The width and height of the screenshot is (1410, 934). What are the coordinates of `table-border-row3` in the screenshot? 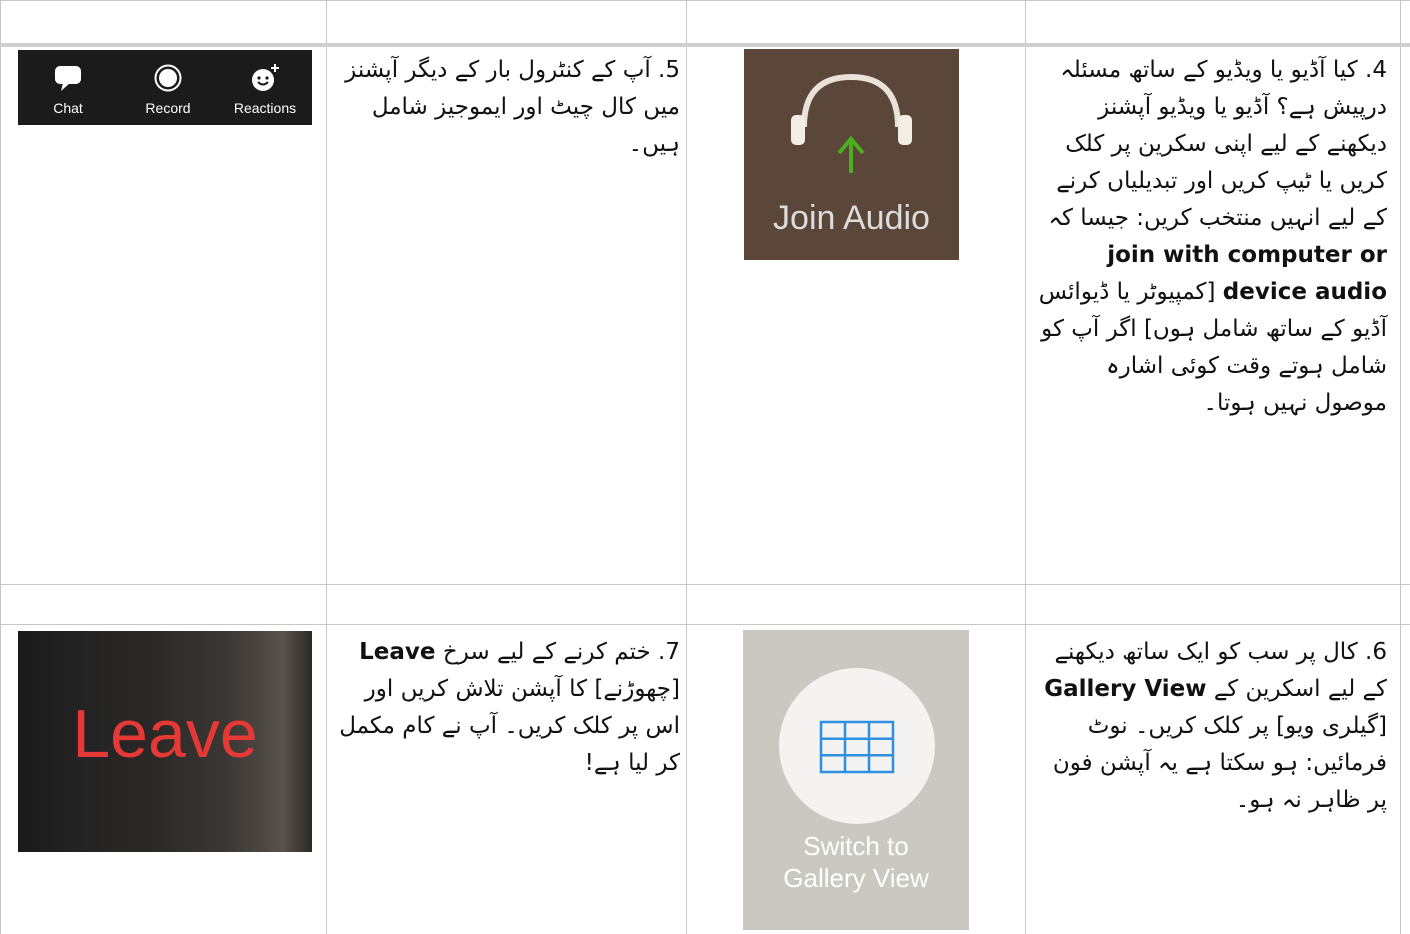 It's located at (705, 624).